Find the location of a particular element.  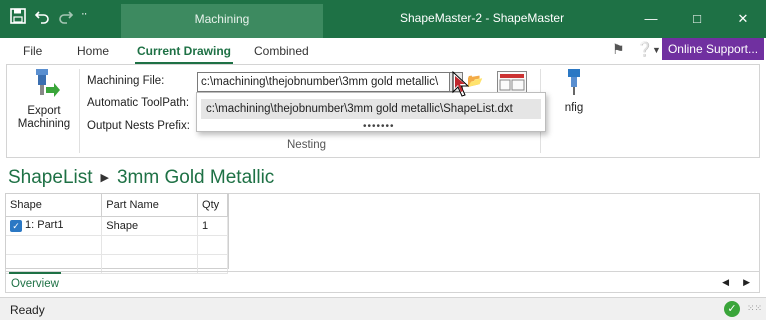

breadcrumb: ShapeList ▶ 3mm Gold Metallic is located at coordinates (141, 178).